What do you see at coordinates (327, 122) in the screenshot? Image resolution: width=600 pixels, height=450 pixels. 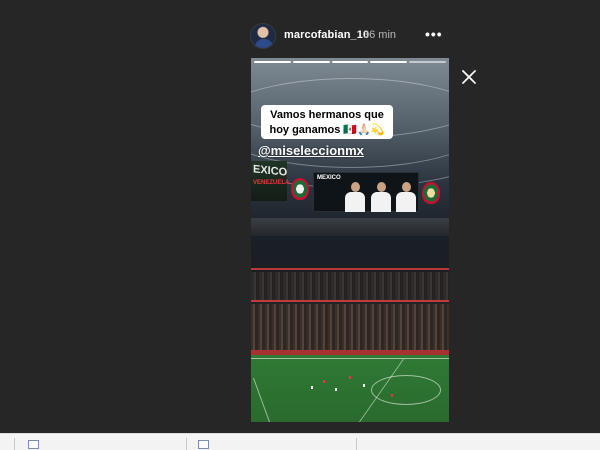 I see `story-caption: Vamos hermanos que hoy ganamos 🇲🇽🙏🏻💫` at bounding box center [327, 122].